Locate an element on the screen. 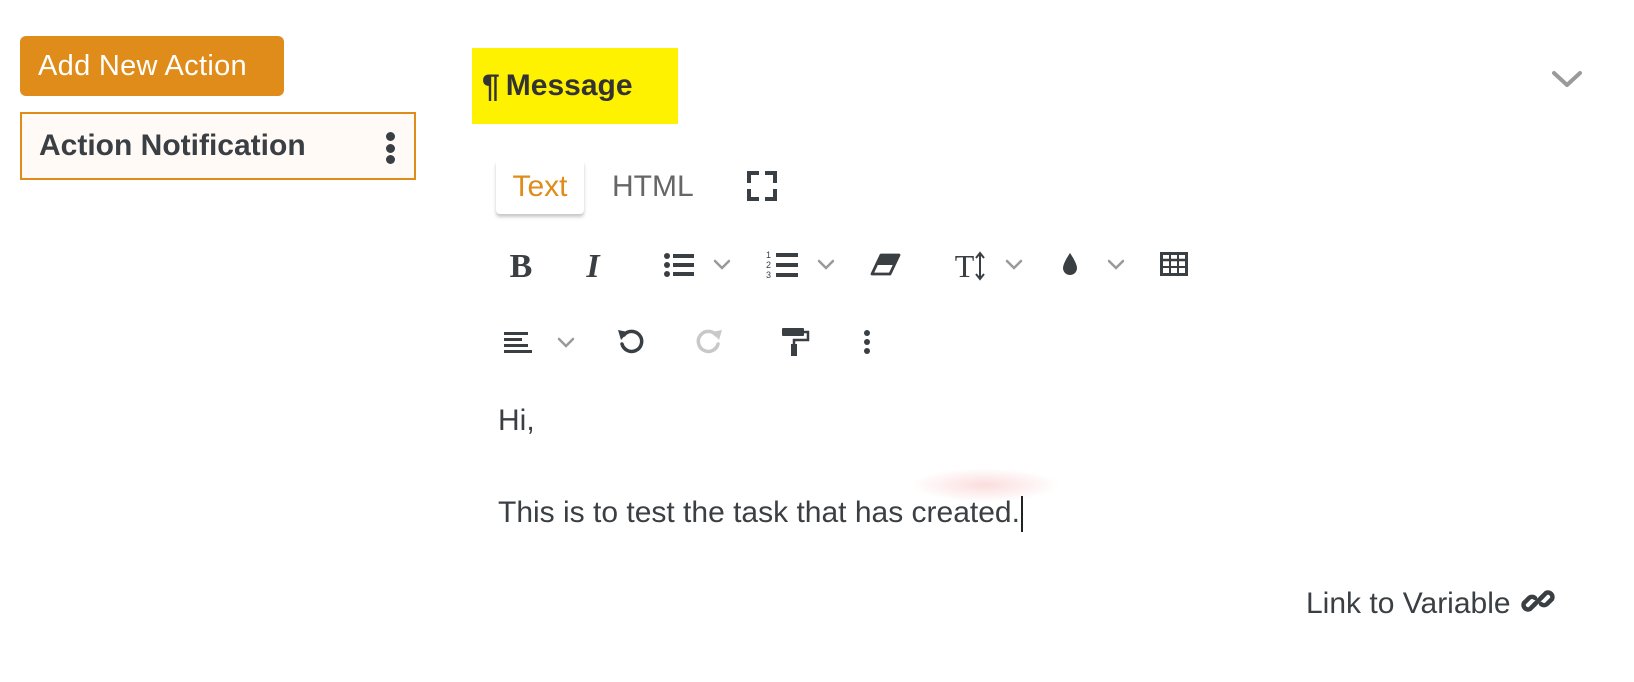 The height and width of the screenshot is (682, 1634). bulleted-list-icon is located at coordinates (679, 265).